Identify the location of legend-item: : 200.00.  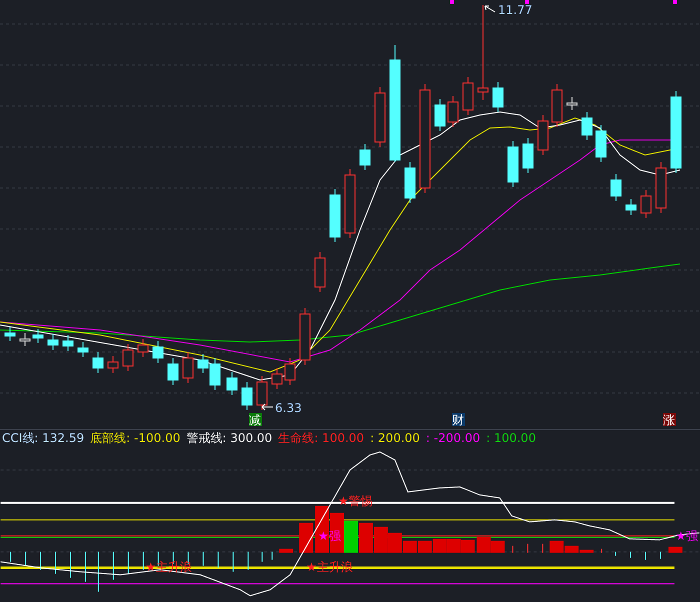
(395, 438).